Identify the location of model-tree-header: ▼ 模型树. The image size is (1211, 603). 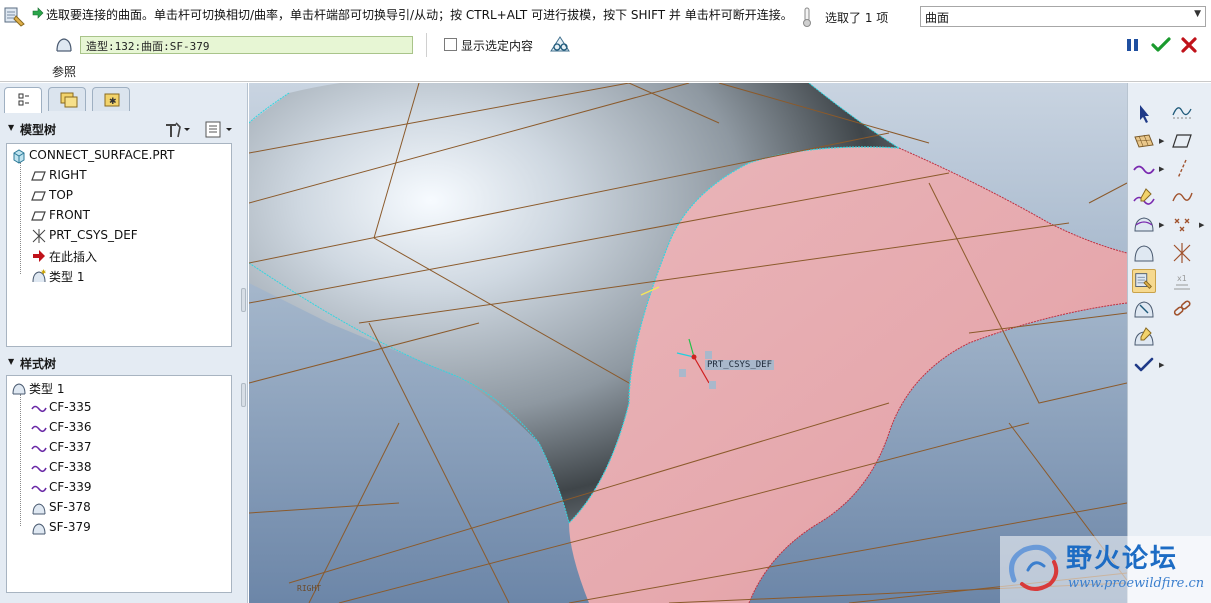
(120, 129).